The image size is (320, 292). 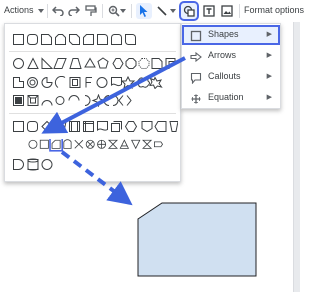 I want to click on menu-item-shapes: Shapes ▶, so click(x=231, y=35).